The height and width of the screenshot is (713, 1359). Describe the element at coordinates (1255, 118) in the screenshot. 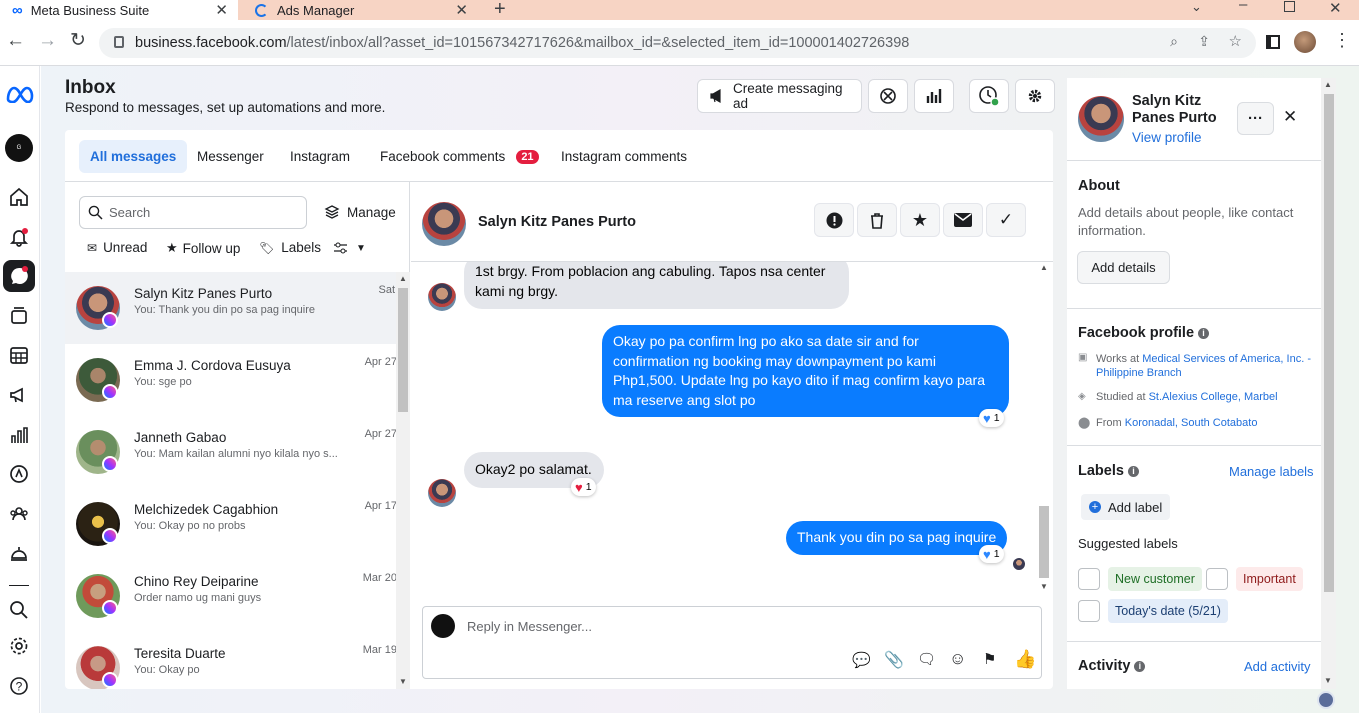

I see `more-options-button: ···` at that location.